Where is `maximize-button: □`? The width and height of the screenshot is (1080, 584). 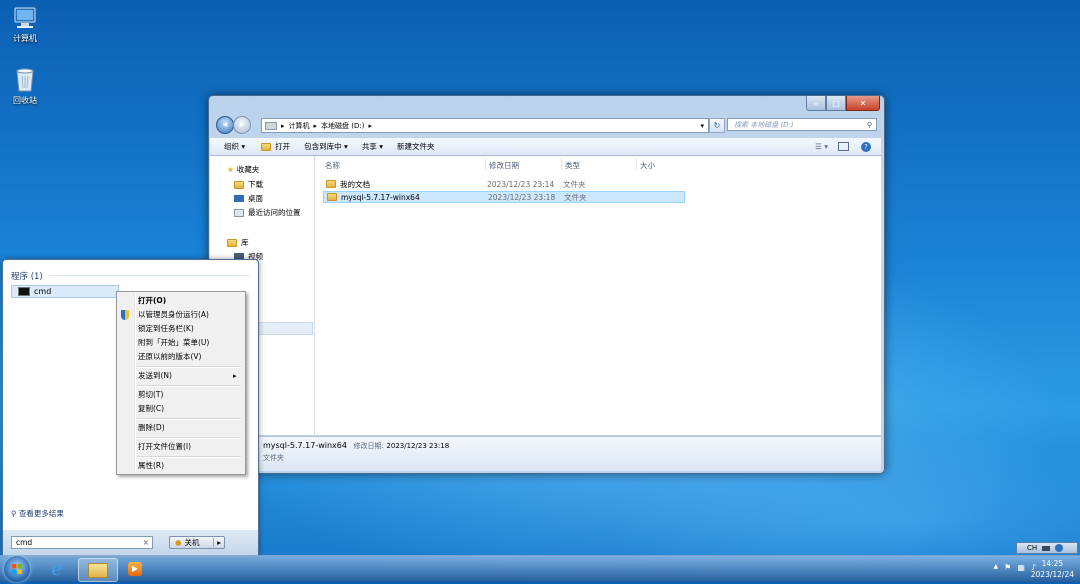
maximize-button: □ is located at coordinates (836, 103).